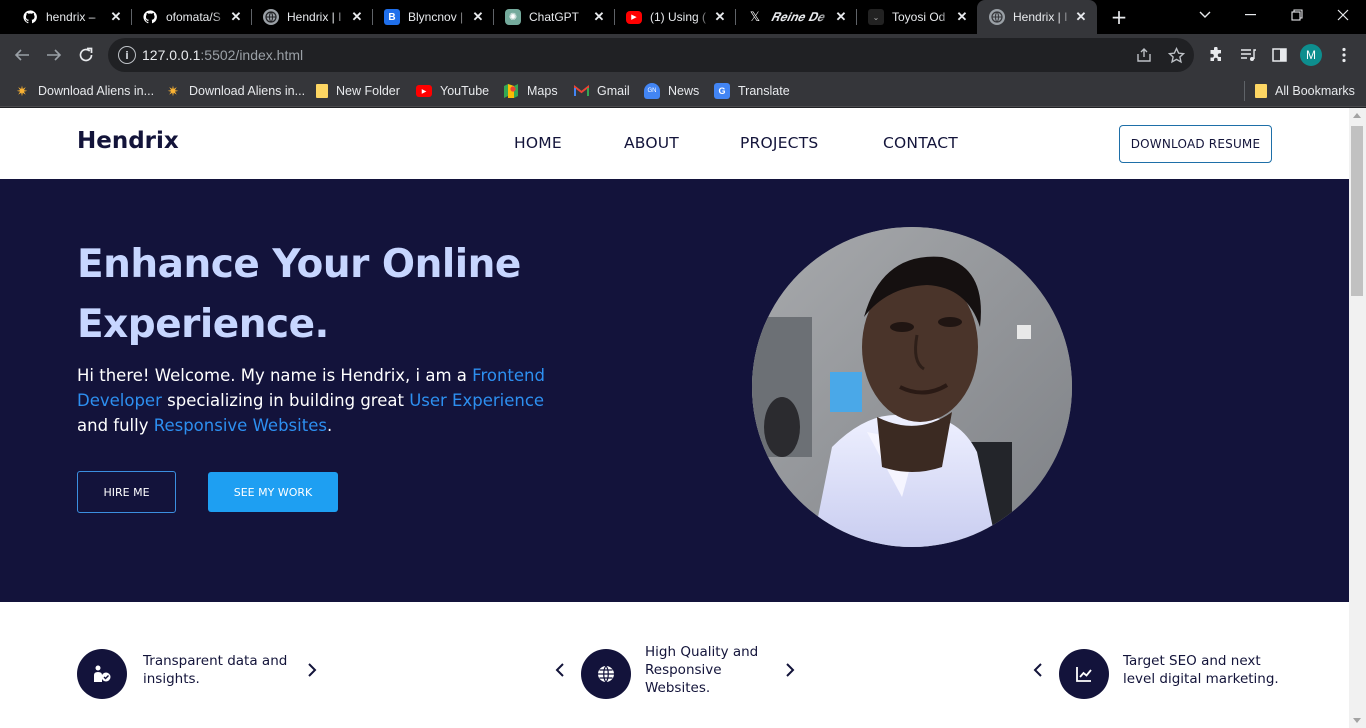 Image resolution: width=1366 pixels, height=728 pixels. I want to click on see-my-work-button: SEE MY WORK, so click(273, 492).